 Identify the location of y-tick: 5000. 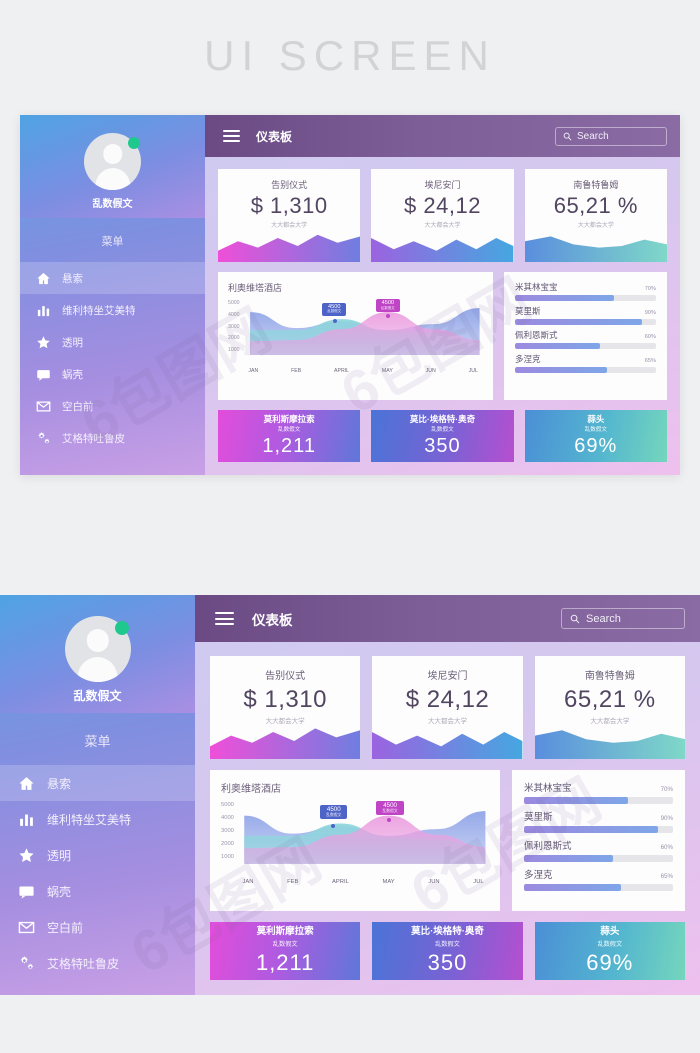
(234, 303).